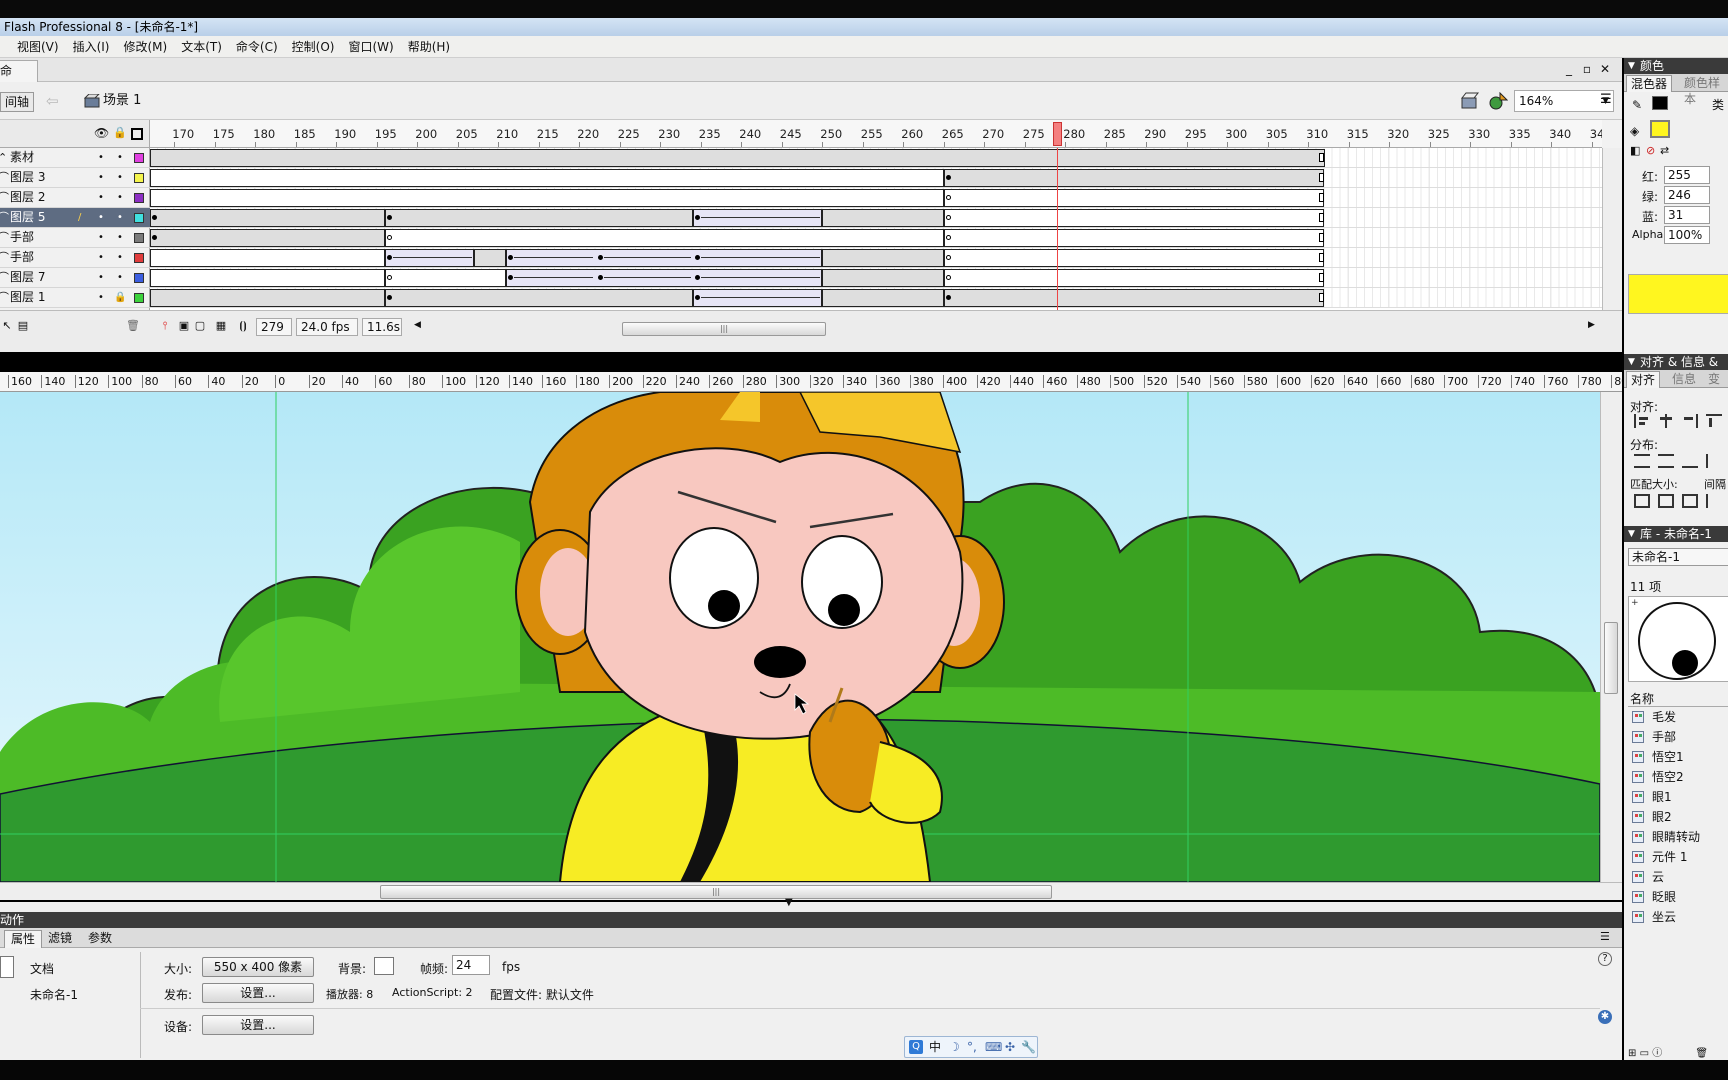 Image resolution: width=1728 pixels, height=1080 pixels. Describe the element at coordinates (1690, 421) in the screenshot. I see `align-right-icon` at that location.